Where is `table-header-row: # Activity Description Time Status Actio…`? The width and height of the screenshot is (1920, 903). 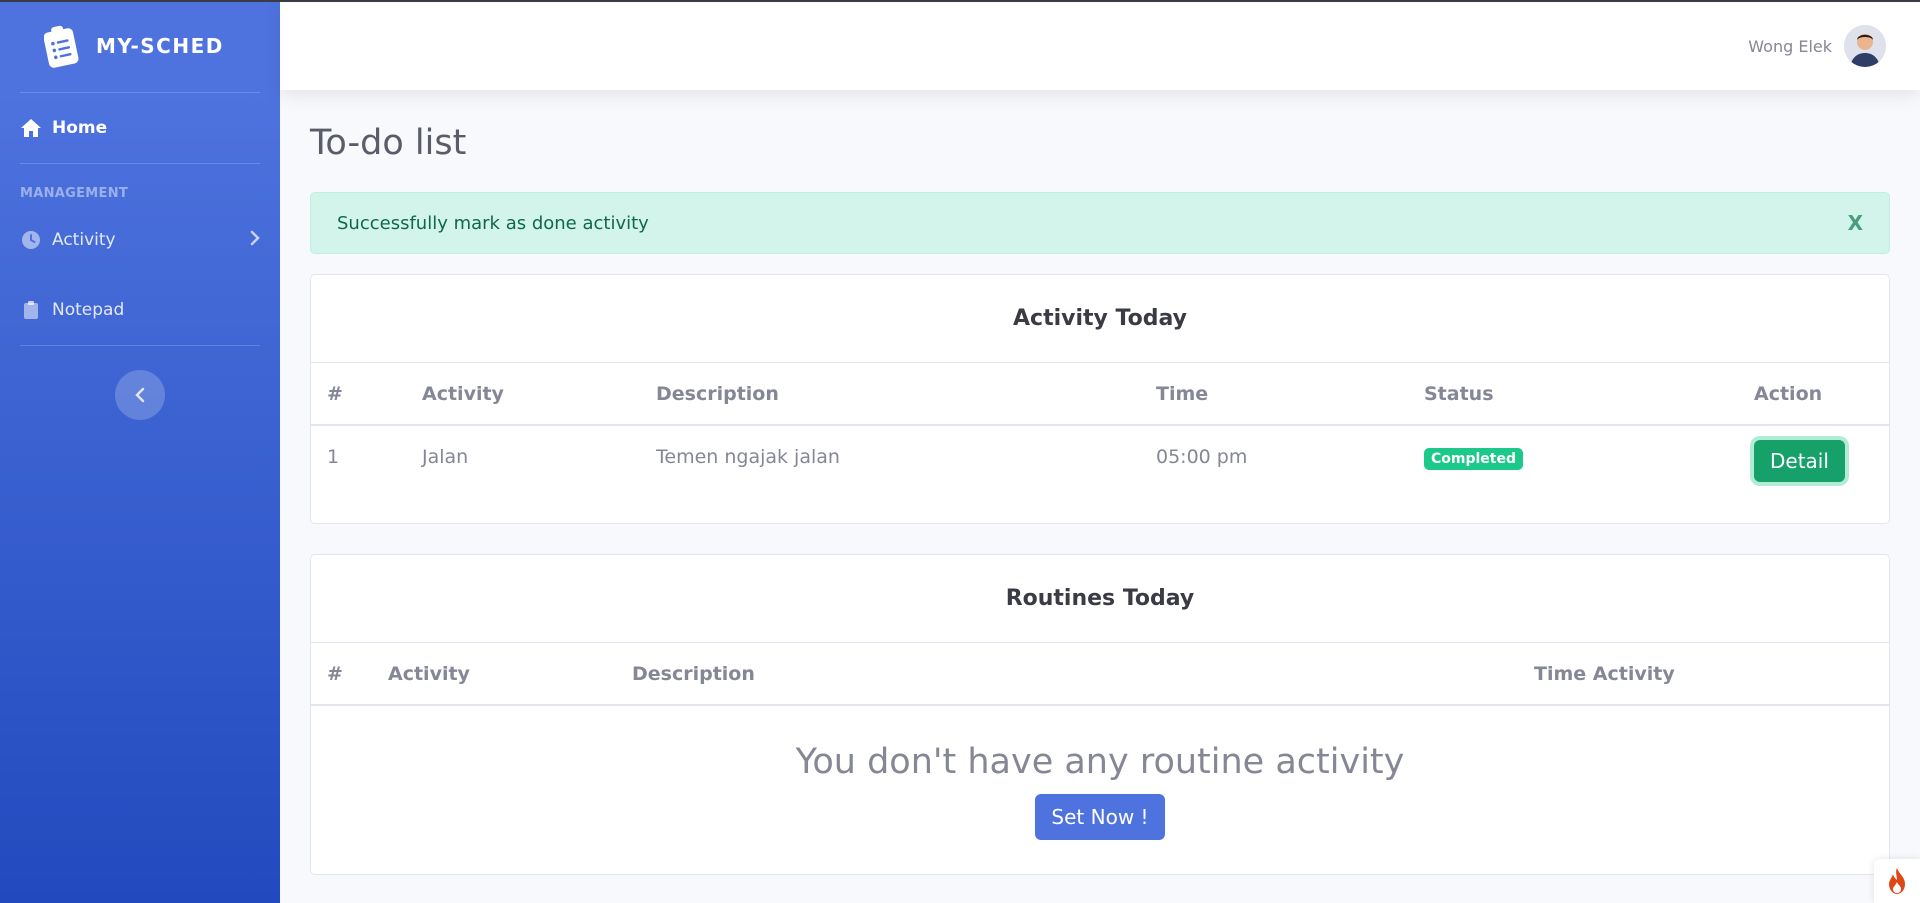
table-header-row: # Activity Description Time Status Actio… is located at coordinates (1100, 394).